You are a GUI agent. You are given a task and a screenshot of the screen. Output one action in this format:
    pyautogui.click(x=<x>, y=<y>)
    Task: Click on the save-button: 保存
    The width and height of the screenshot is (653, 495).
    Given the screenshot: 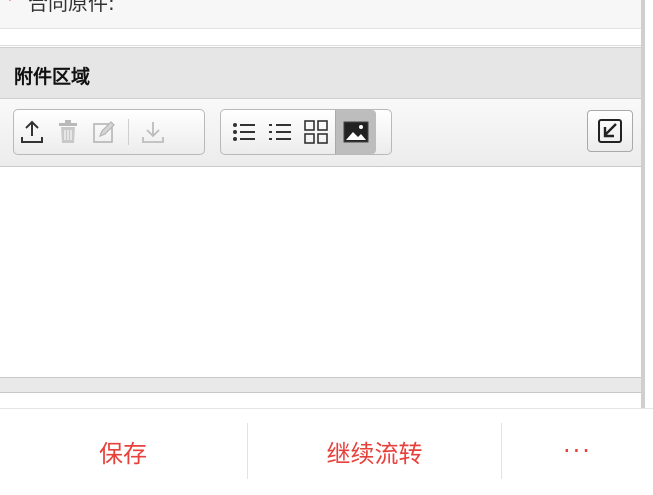 What is the action you would take?
    pyautogui.click(x=123, y=451)
    